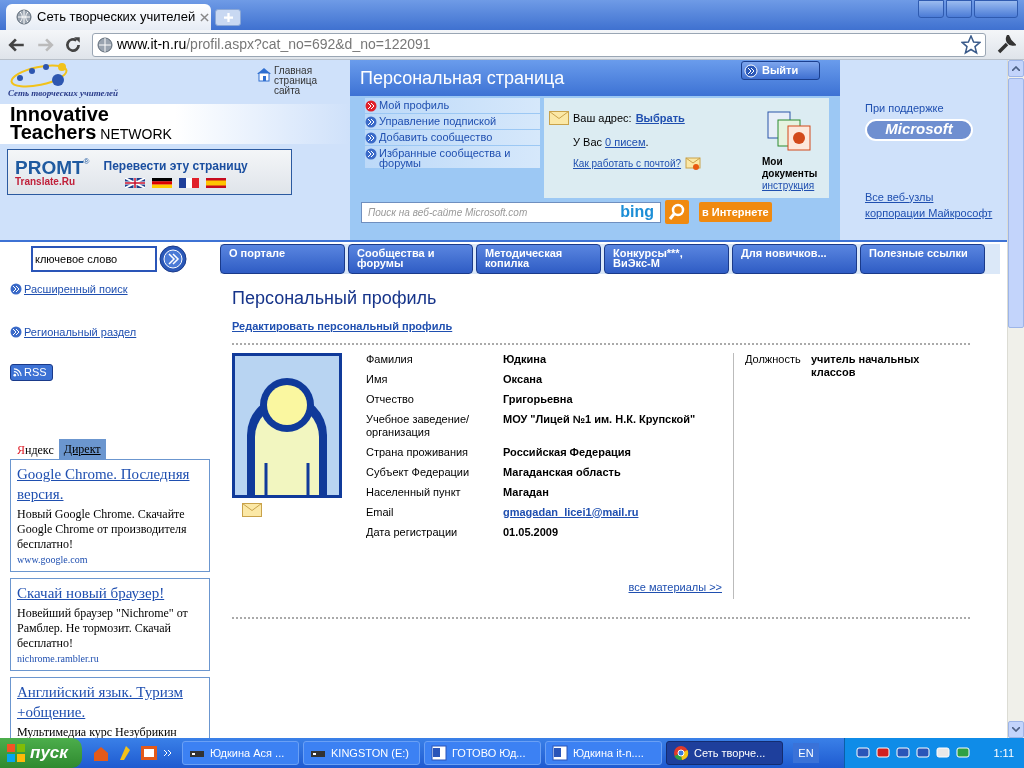  I want to click on ad-title-link: Английский язык. Туризм +общение., so click(110, 702).